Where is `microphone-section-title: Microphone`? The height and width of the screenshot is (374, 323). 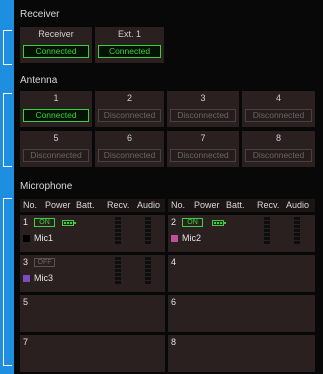
microphone-section-title: Microphone is located at coordinates (46, 186).